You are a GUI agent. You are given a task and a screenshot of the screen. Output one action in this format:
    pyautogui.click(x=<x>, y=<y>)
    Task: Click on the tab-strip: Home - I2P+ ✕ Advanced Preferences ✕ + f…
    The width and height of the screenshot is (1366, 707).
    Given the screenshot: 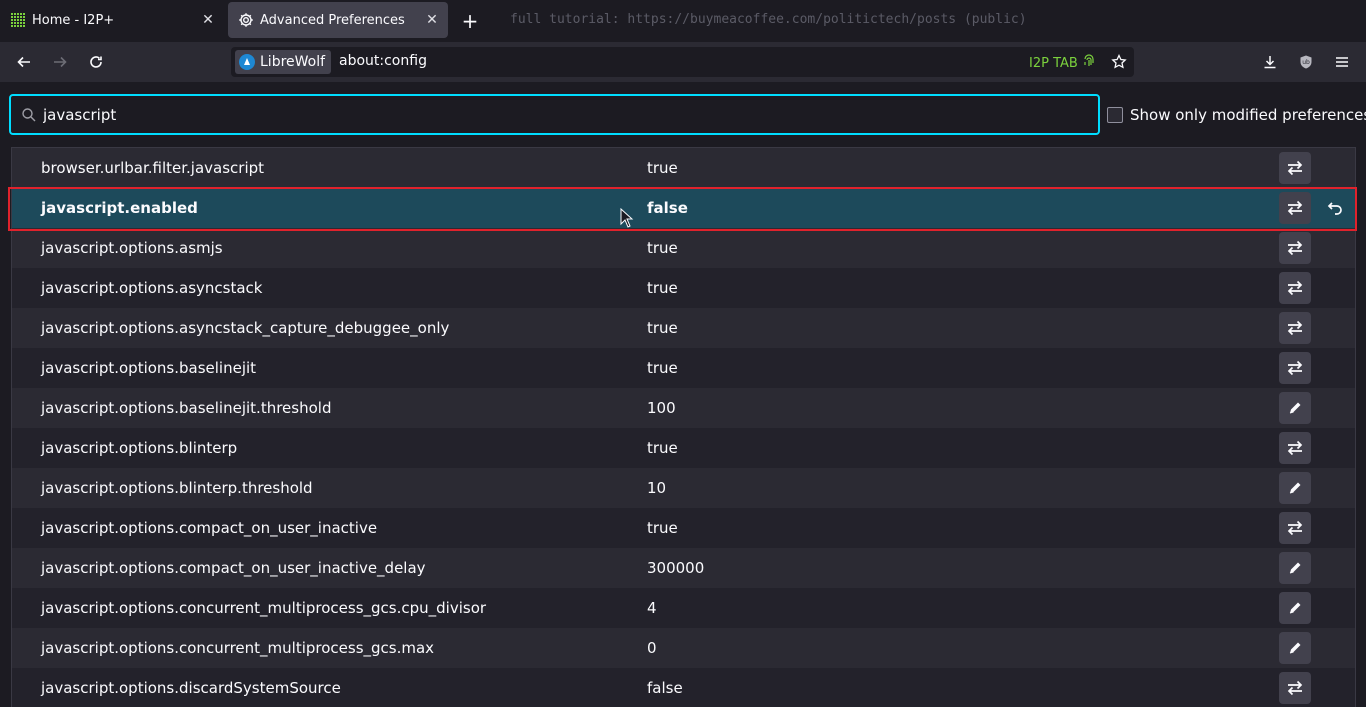 What is the action you would take?
    pyautogui.click(x=683, y=21)
    